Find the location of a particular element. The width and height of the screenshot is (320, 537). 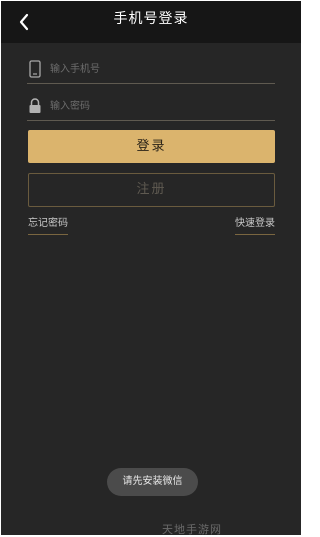

password-field is located at coordinates (151, 107).